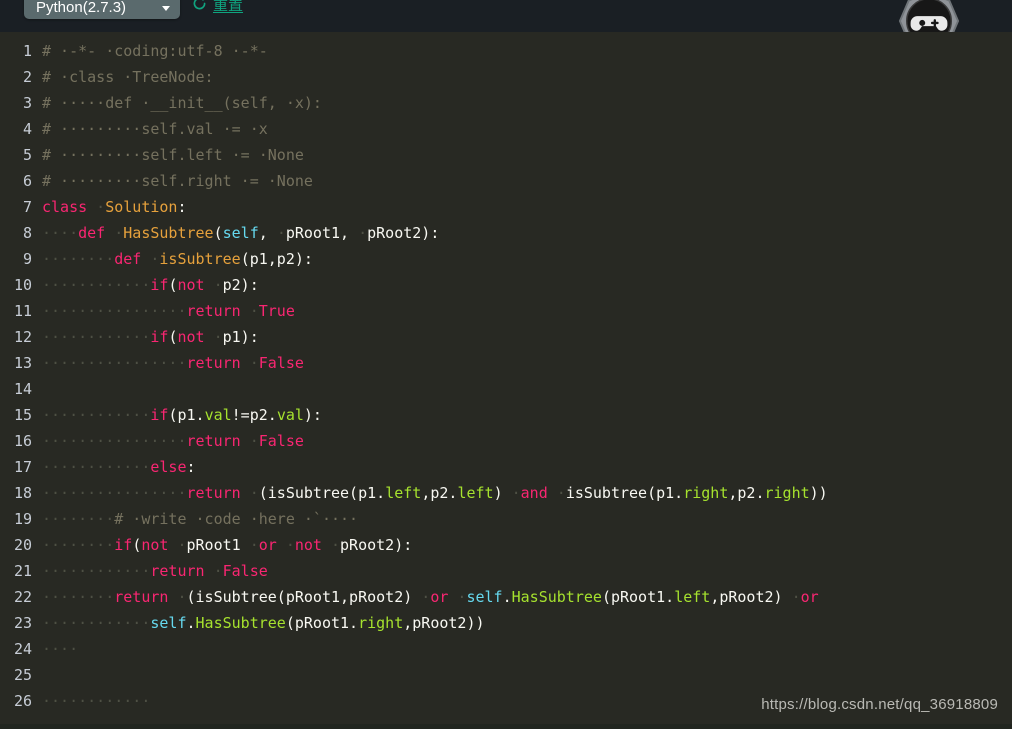 Image resolution: width=1012 pixels, height=729 pixels. I want to click on token-attr: HasSubtree, so click(240, 623).